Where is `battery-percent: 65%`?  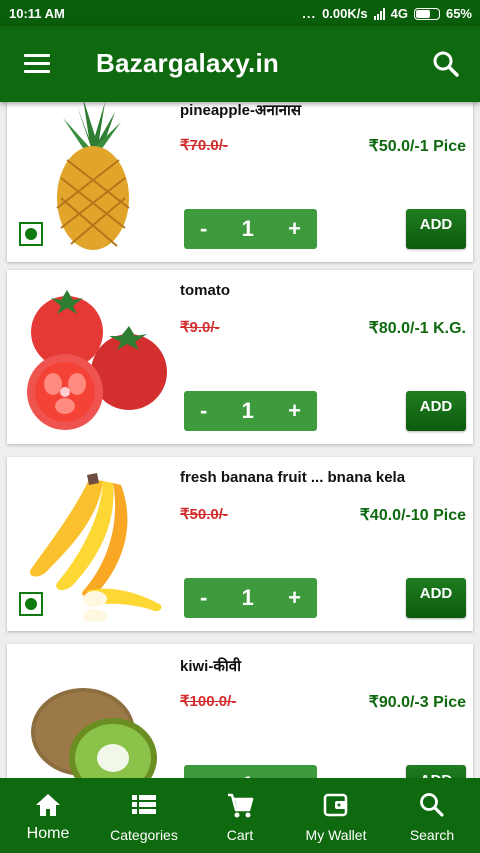 battery-percent: 65% is located at coordinates (458, 13).